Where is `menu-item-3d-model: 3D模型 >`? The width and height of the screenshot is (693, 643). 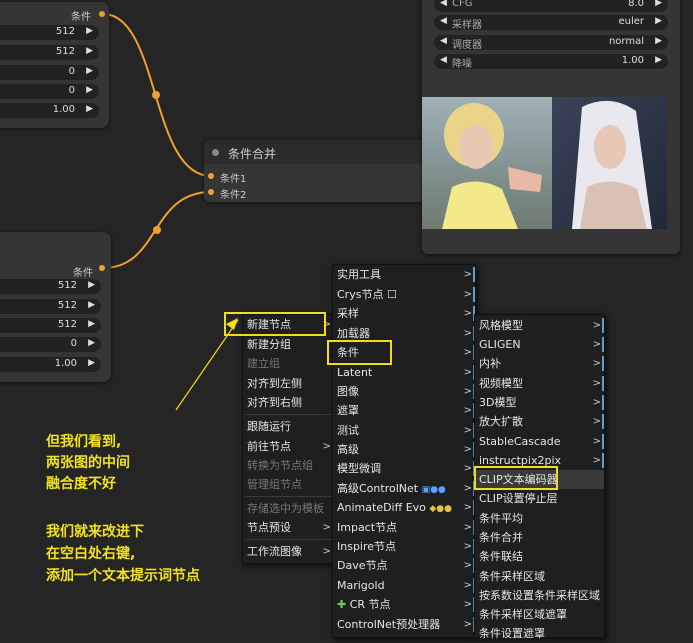 menu-item-3d-model: 3D模型 > is located at coordinates (539, 402).